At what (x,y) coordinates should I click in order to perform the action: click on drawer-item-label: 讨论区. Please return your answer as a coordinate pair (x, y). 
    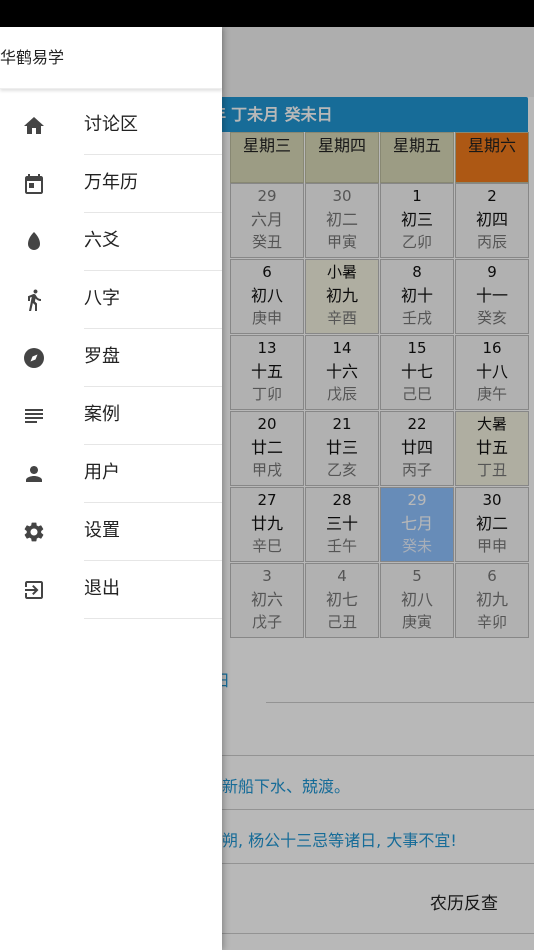
    Looking at the image, I should click on (111, 124).